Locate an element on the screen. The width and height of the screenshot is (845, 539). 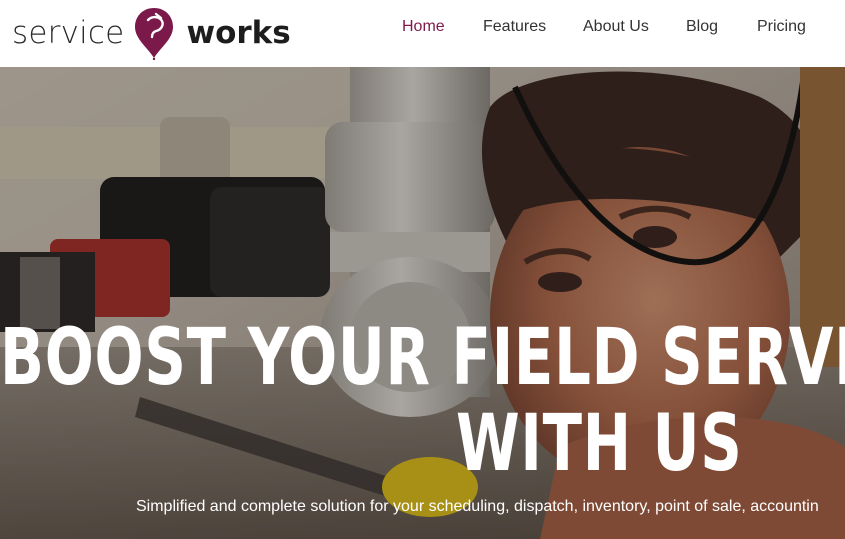
nav-item-home: Home is located at coordinates (423, 27).